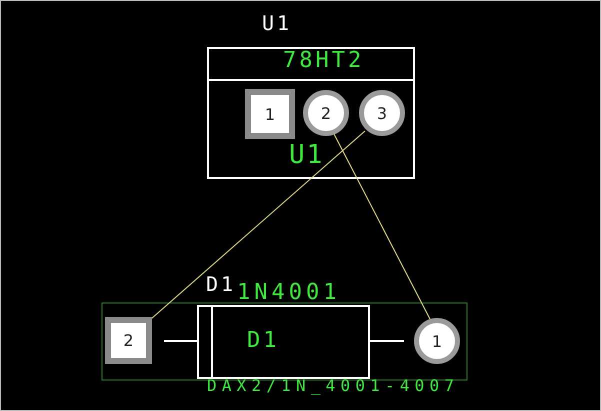 The width and height of the screenshot is (601, 411). Describe the element at coordinates (323, 61) in the screenshot. I see `component-value: 78HT2` at that location.